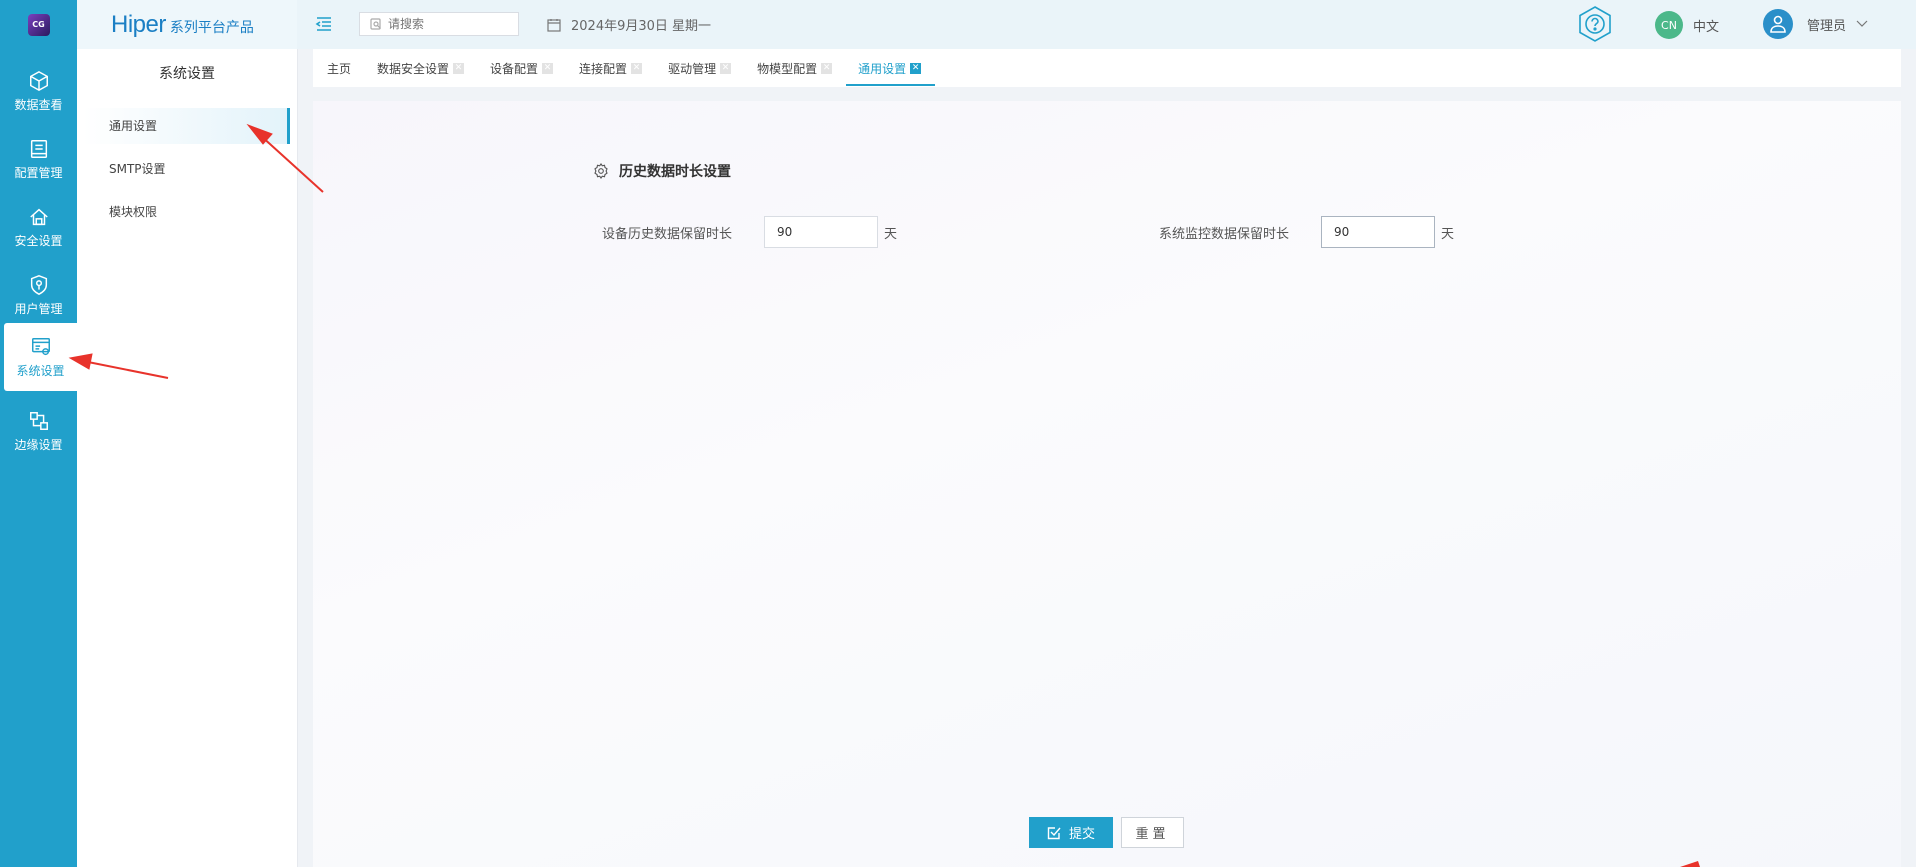 The image size is (1916, 867). I want to click on help-icon, so click(1595, 24).